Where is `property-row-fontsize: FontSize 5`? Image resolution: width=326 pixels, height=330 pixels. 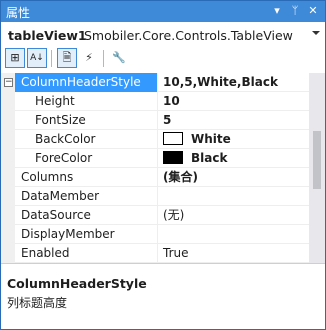 property-row-fontsize: FontSize 5 is located at coordinates (155, 120).